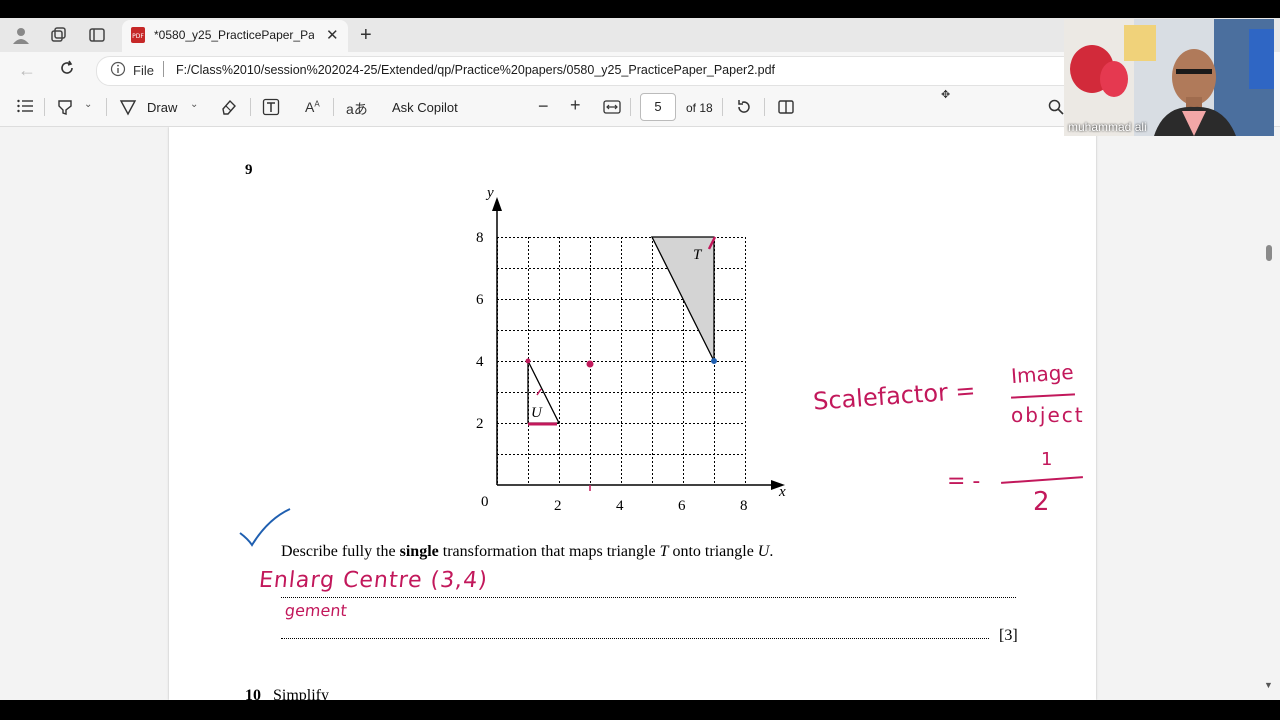  I want to click on new-tab-icon: +, so click(366, 35).